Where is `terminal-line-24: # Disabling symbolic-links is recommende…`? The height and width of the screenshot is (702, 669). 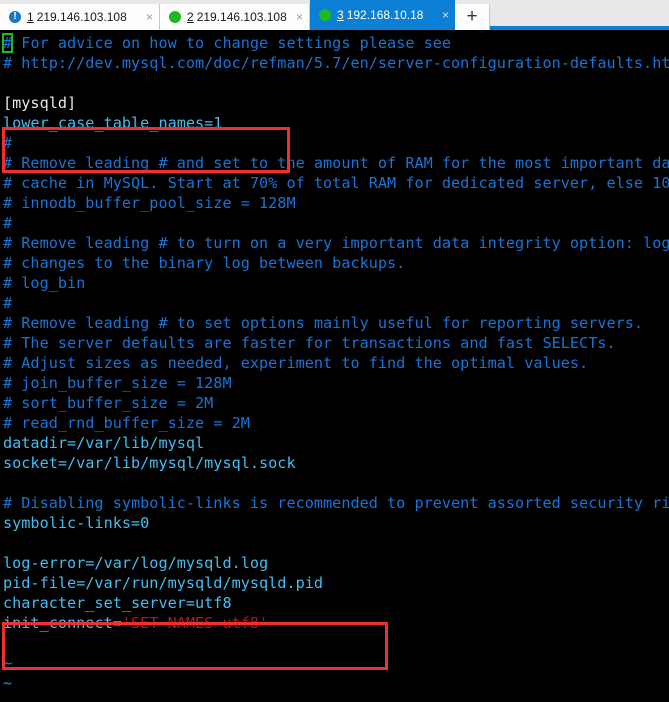
terminal-line-24: # Disabling symbolic-links is recommende… is located at coordinates (334, 503).